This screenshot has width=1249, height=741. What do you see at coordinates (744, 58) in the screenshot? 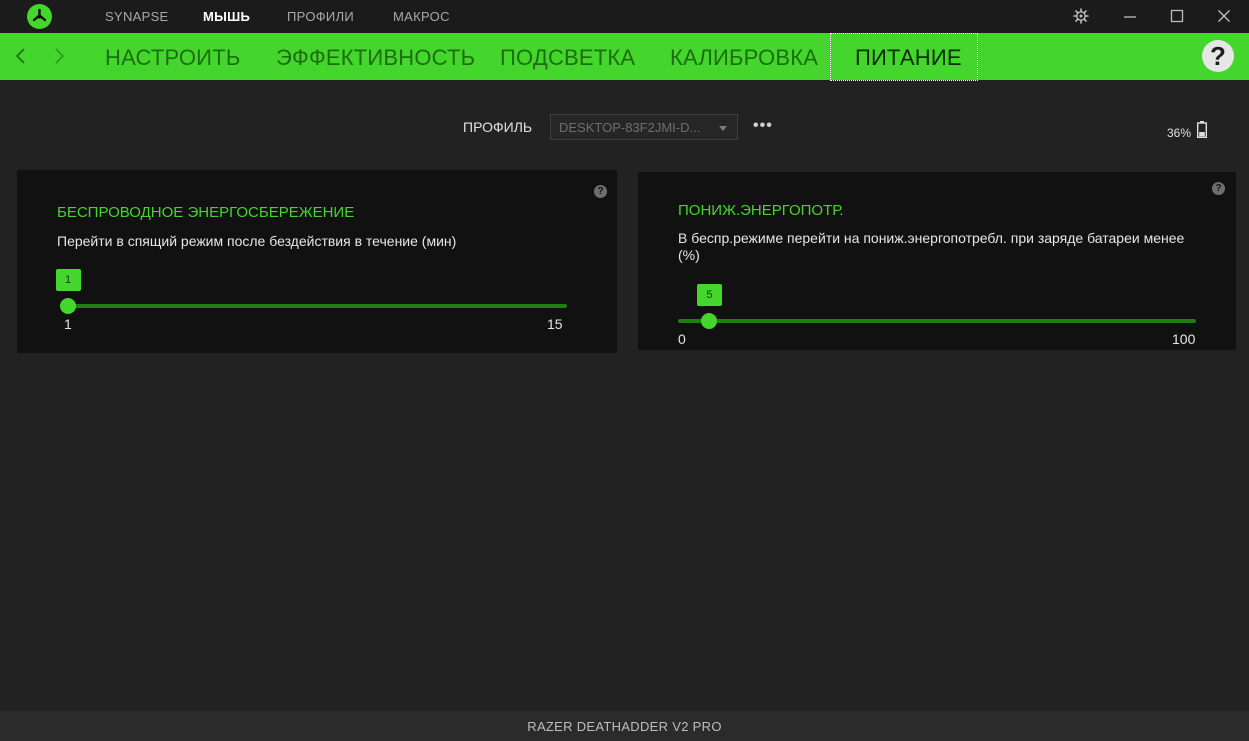
I see `tab-calibration: КАЛИБРОВКА` at bounding box center [744, 58].